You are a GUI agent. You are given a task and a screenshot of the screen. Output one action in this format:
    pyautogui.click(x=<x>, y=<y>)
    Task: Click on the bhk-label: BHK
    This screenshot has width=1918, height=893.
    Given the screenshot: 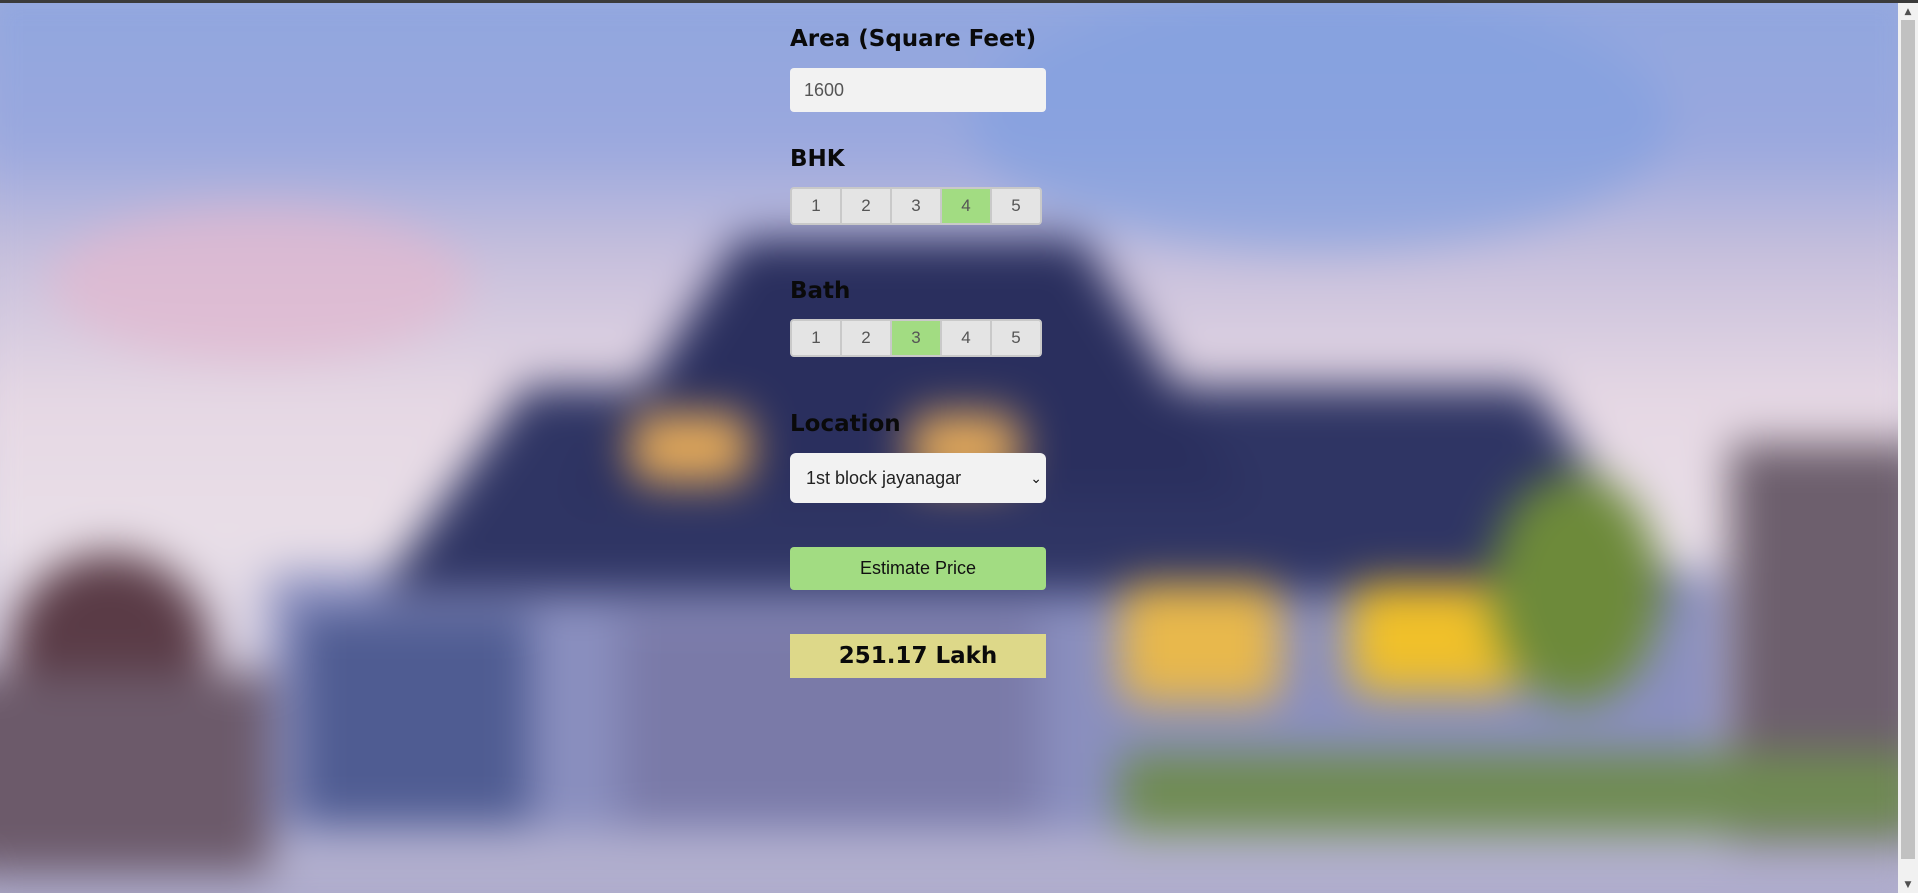 What is the action you would take?
    pyautogui.click(x=817, y=159)
    